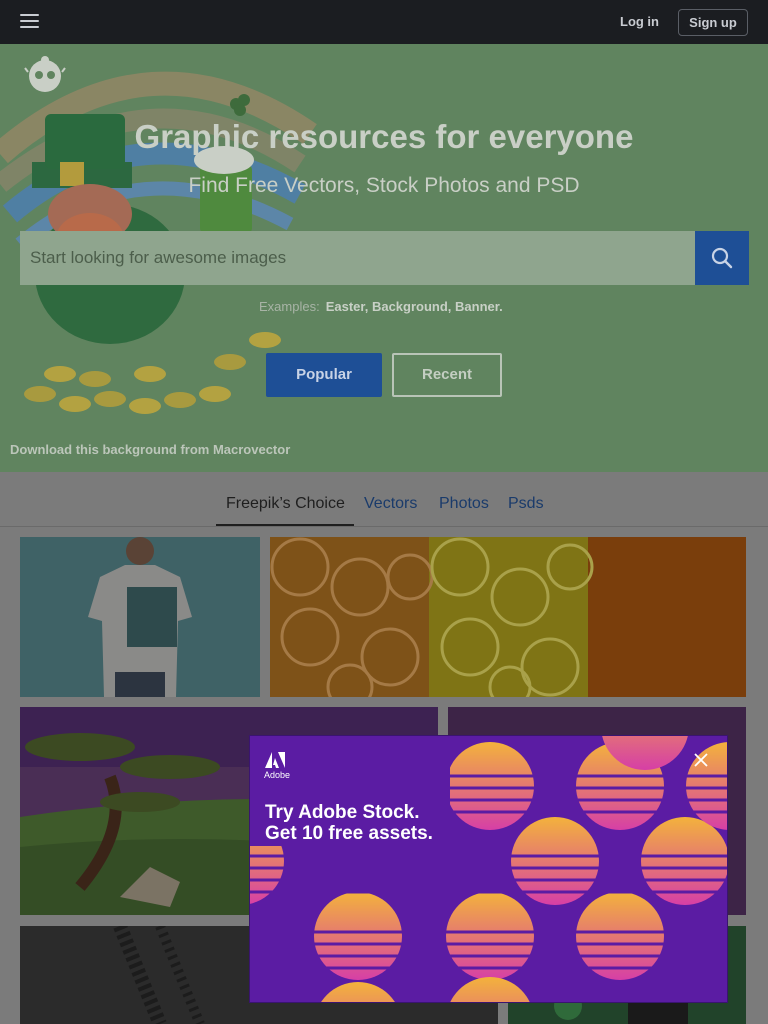  I want to click on search-examples: Examples: Easter, Background, Banner., so click(381, 306).